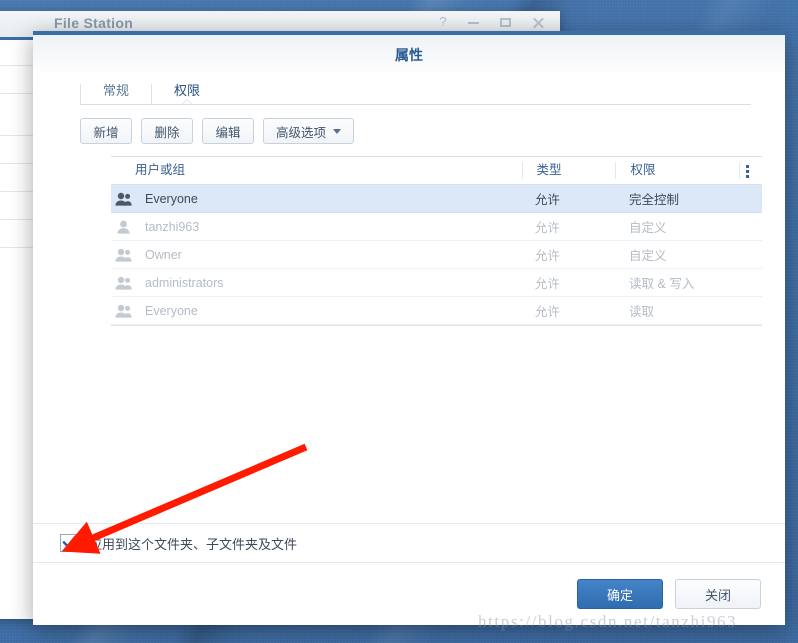 The image size is (798, 643). What do you see at coordinates (172, 226) in the screenshot?
I see `cell-user-label: tanzhi963` at bounding box center [172, 226].